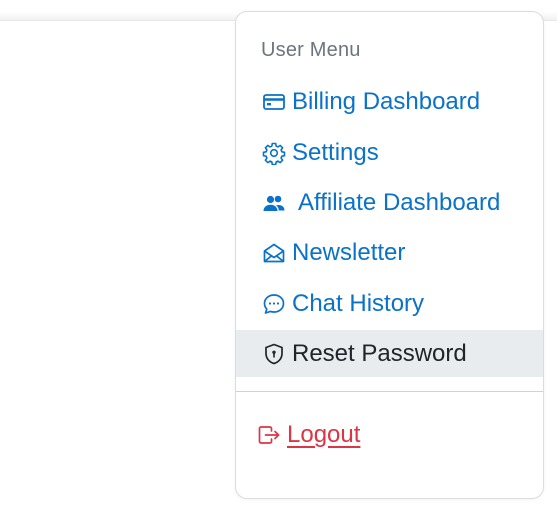 This screenshot has height=517, width=557. I want to click on box-arrow-right-icon, so click(268, 435).